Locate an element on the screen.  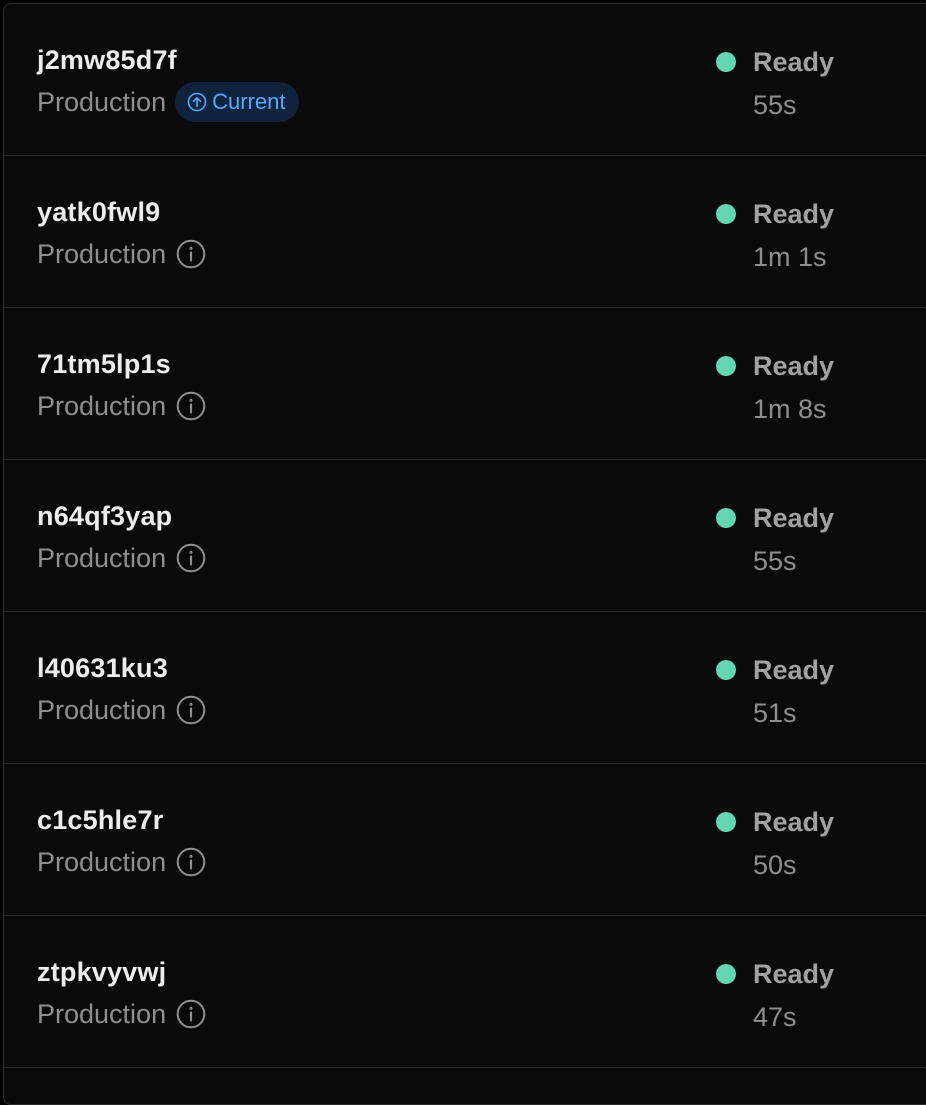
deployment-duration: 47s is located at coordinates (775, 1017).